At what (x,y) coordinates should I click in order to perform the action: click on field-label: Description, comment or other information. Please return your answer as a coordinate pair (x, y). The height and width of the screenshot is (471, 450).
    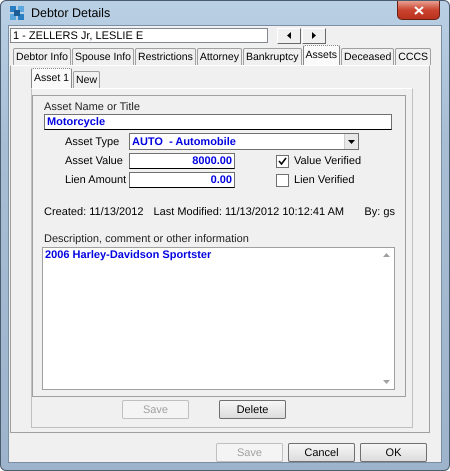
    Looking at the image, I should click on (147, 239).